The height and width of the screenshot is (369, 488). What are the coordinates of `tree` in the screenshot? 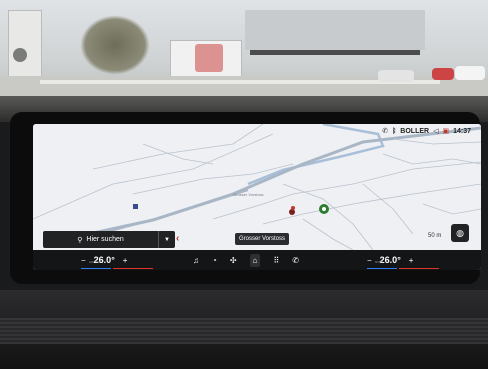 It's located at (115, 45).